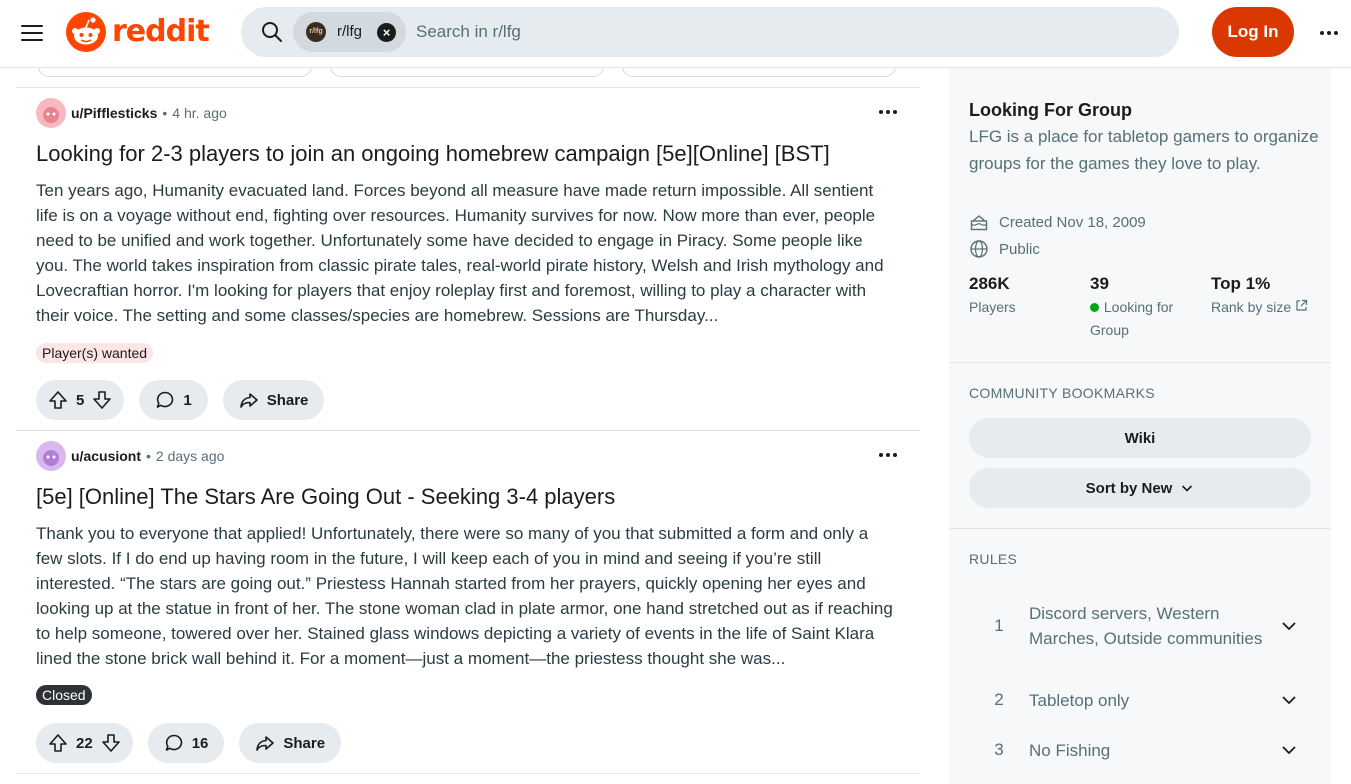  I want to click on clear-scope-icon: ×, so click(386, 32).